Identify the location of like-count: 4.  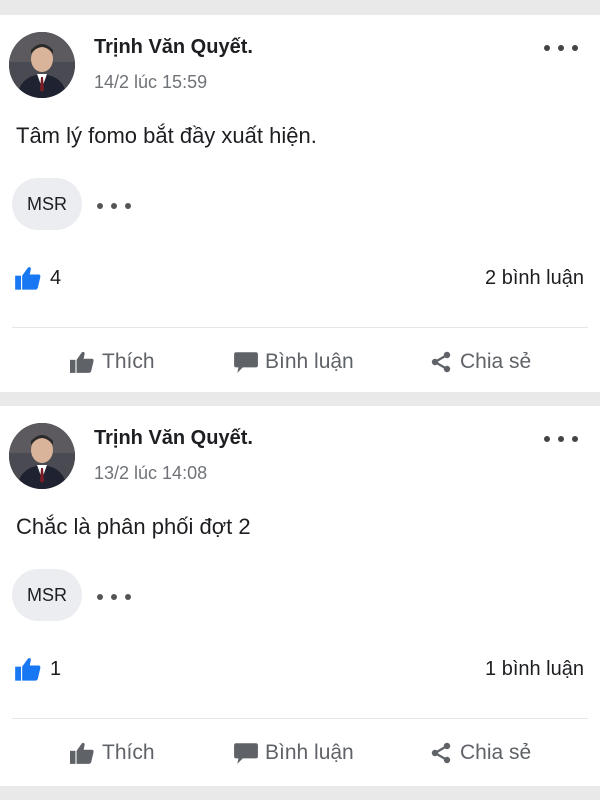
(56, 277).